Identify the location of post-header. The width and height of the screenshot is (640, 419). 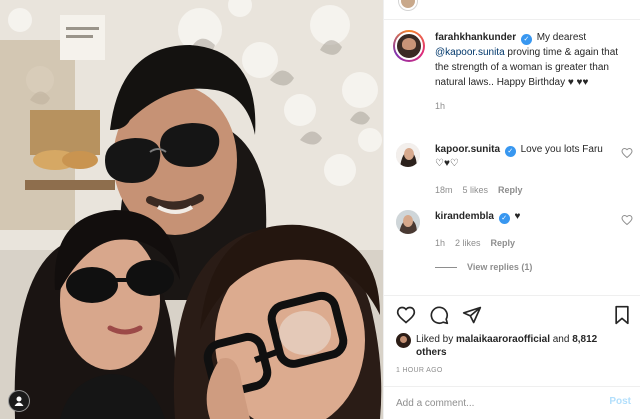
(512, 10).